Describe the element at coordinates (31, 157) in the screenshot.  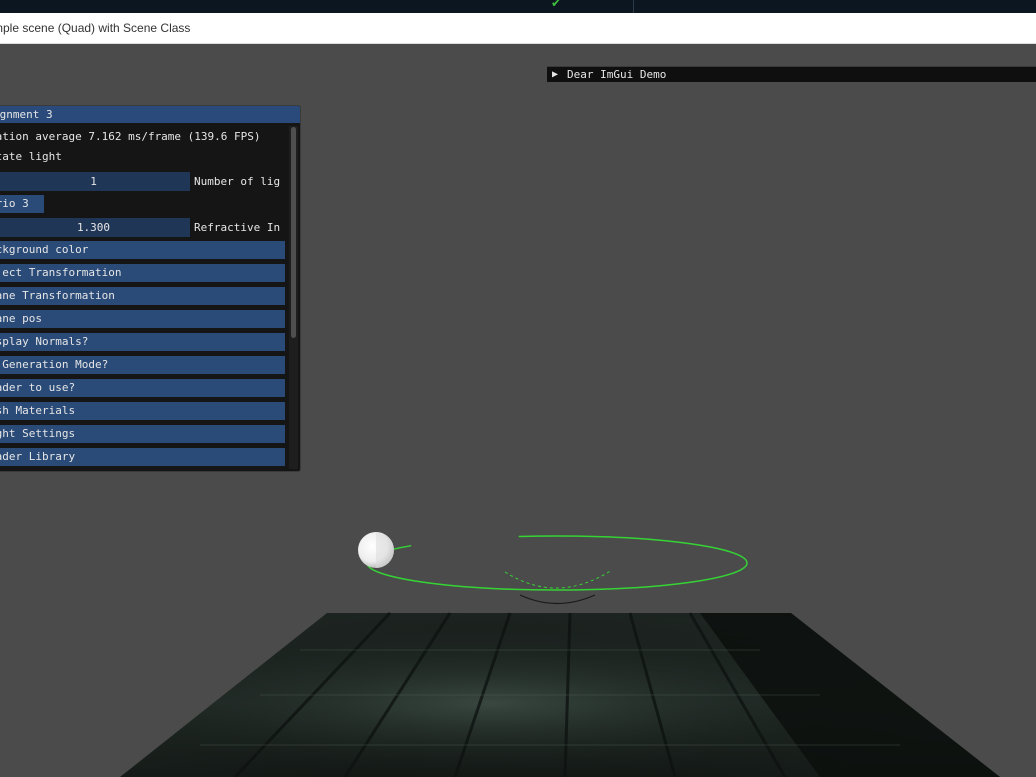
I see `rotate-light-checkbox: otate light` at that location.